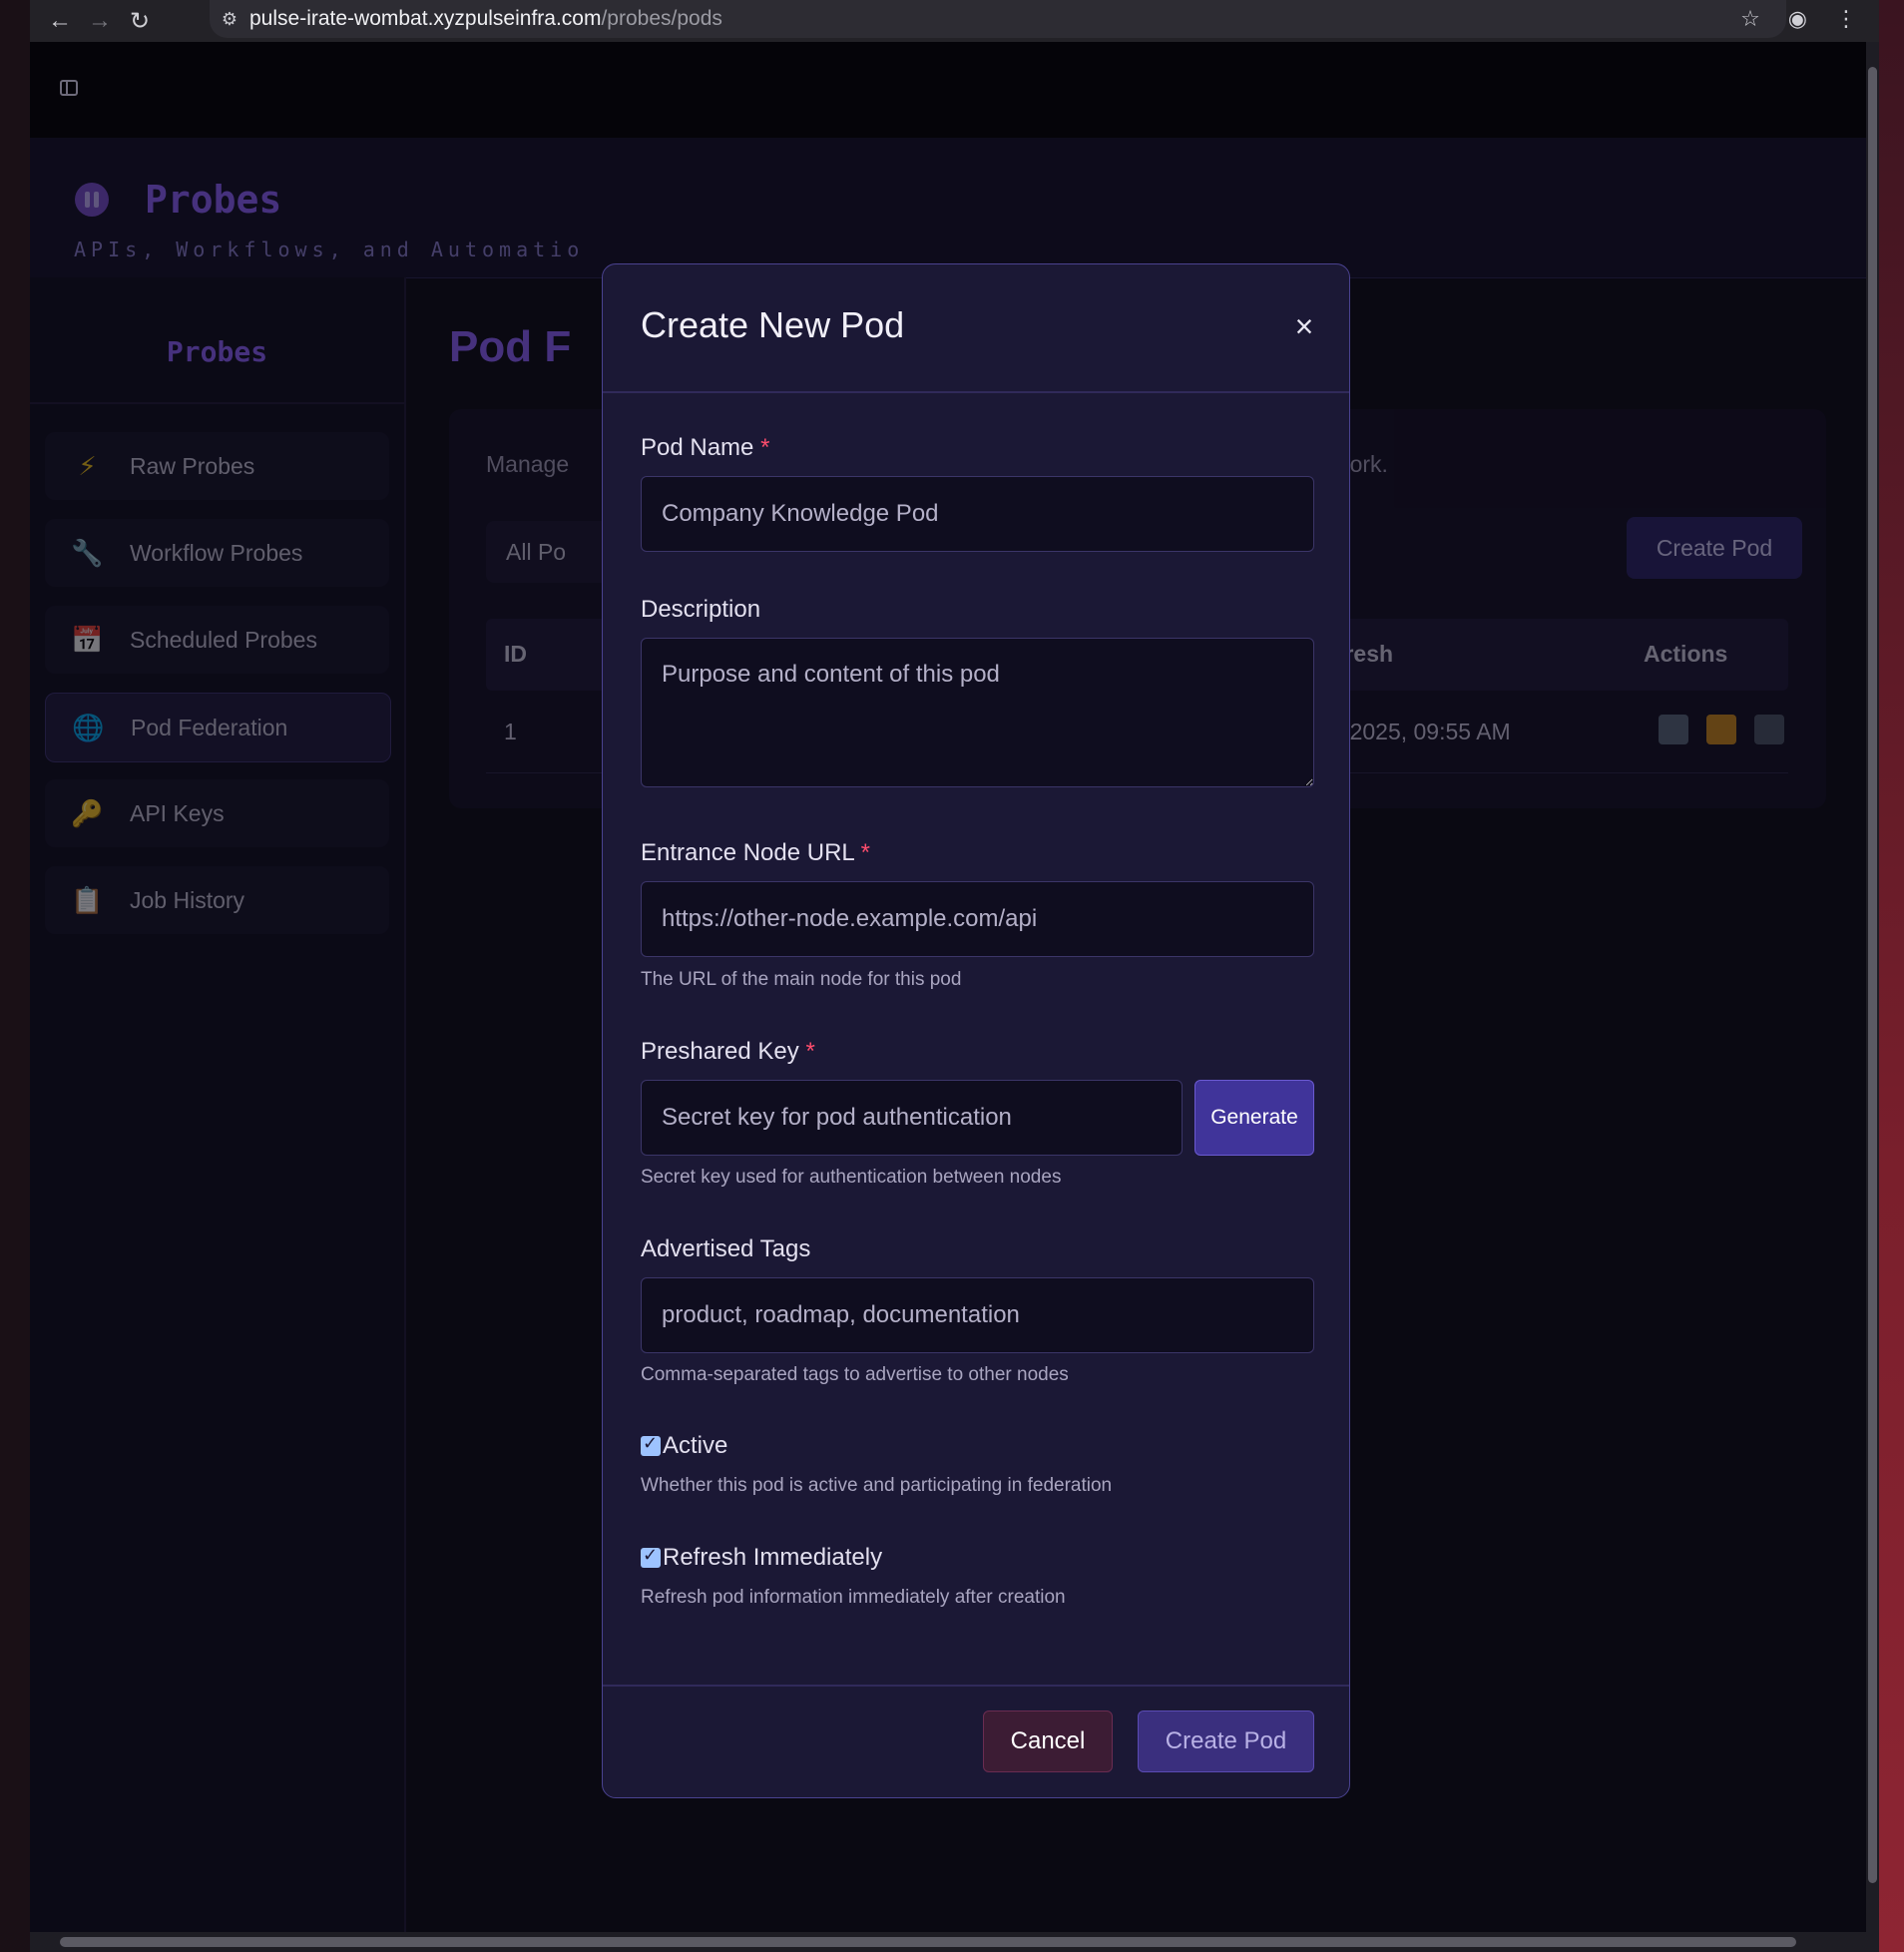 The width and height of the screenshot is (1904, 1952). I want to click on wrench-icon: 🔧, so click(87, 552).